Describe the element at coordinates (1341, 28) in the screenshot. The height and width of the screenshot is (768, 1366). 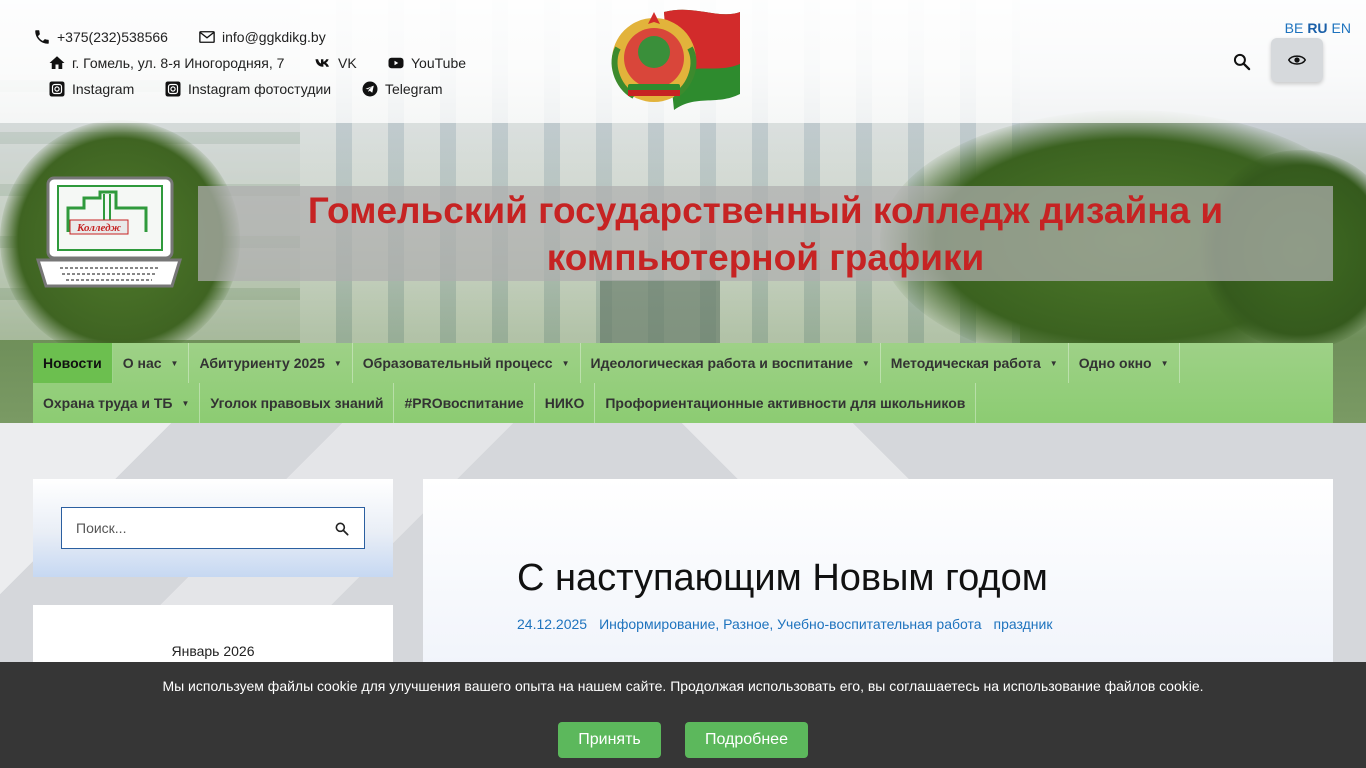
I see `lang-en: EN` at that location.